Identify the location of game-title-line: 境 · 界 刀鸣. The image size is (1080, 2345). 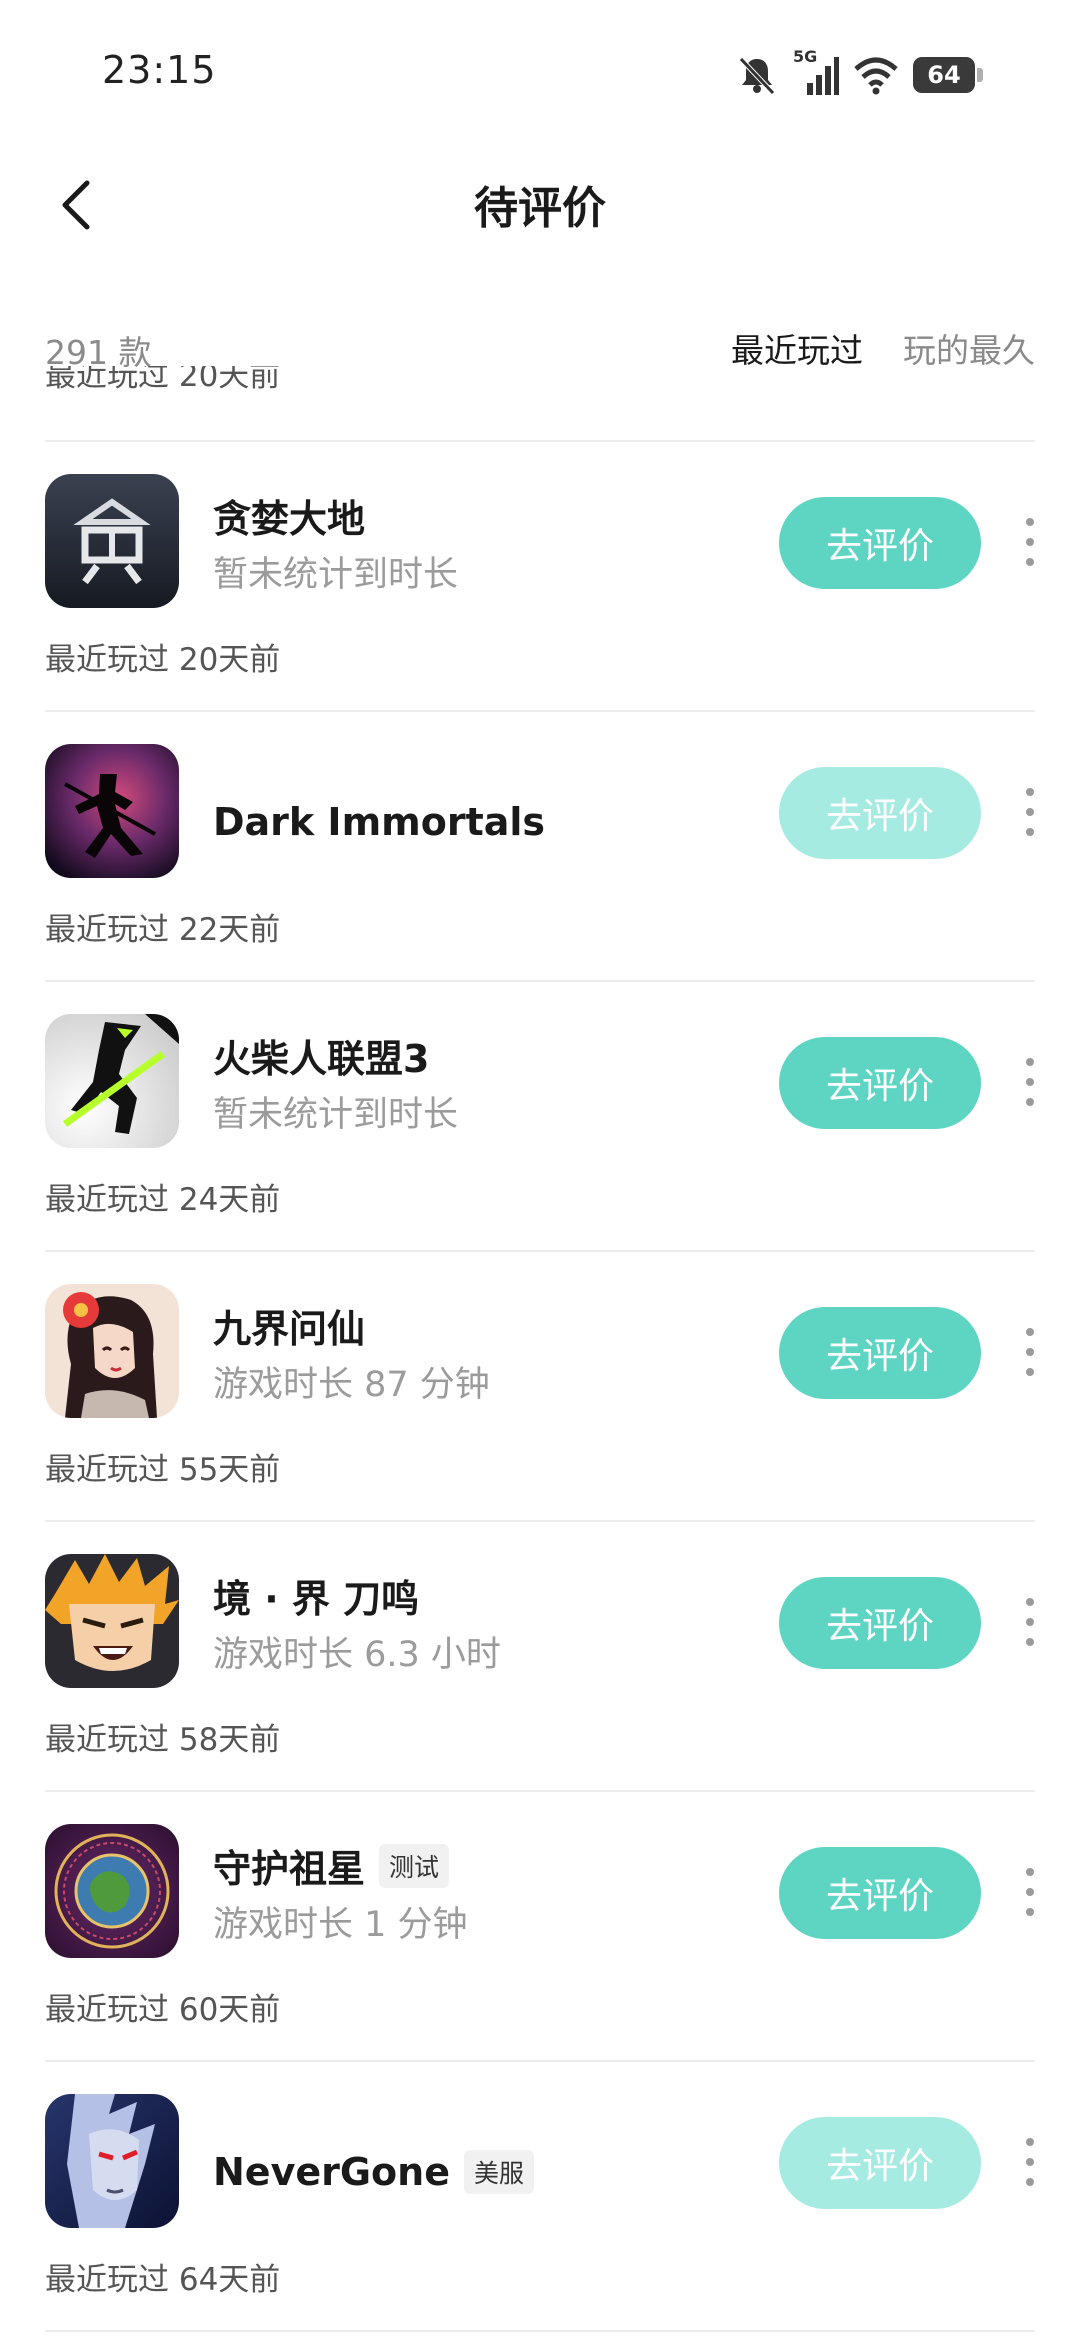
(316, 1595).